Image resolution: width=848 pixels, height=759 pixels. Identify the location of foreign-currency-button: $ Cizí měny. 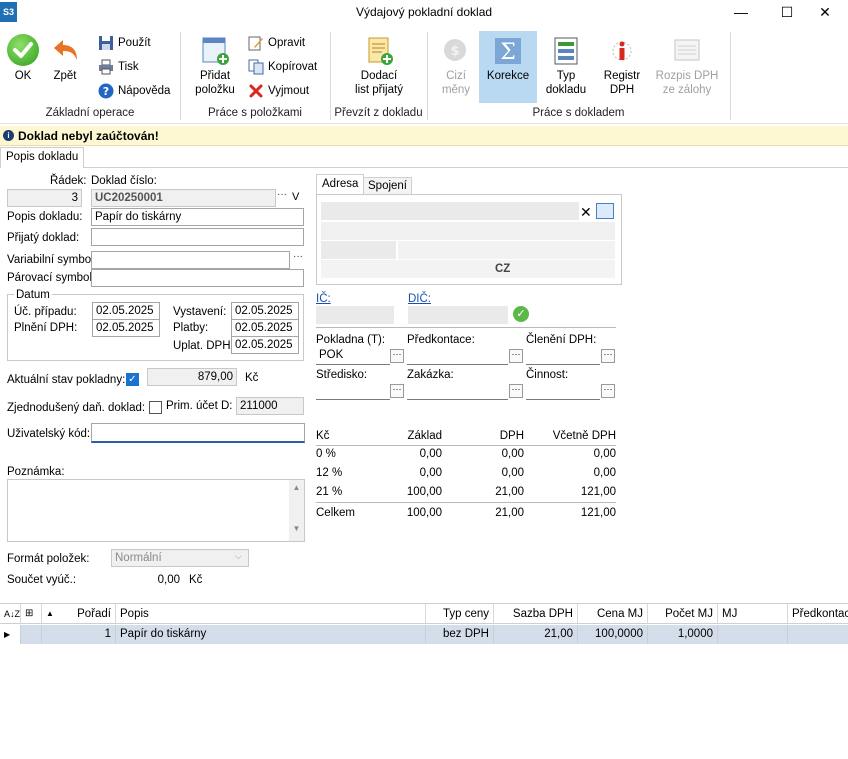
(456, 66).